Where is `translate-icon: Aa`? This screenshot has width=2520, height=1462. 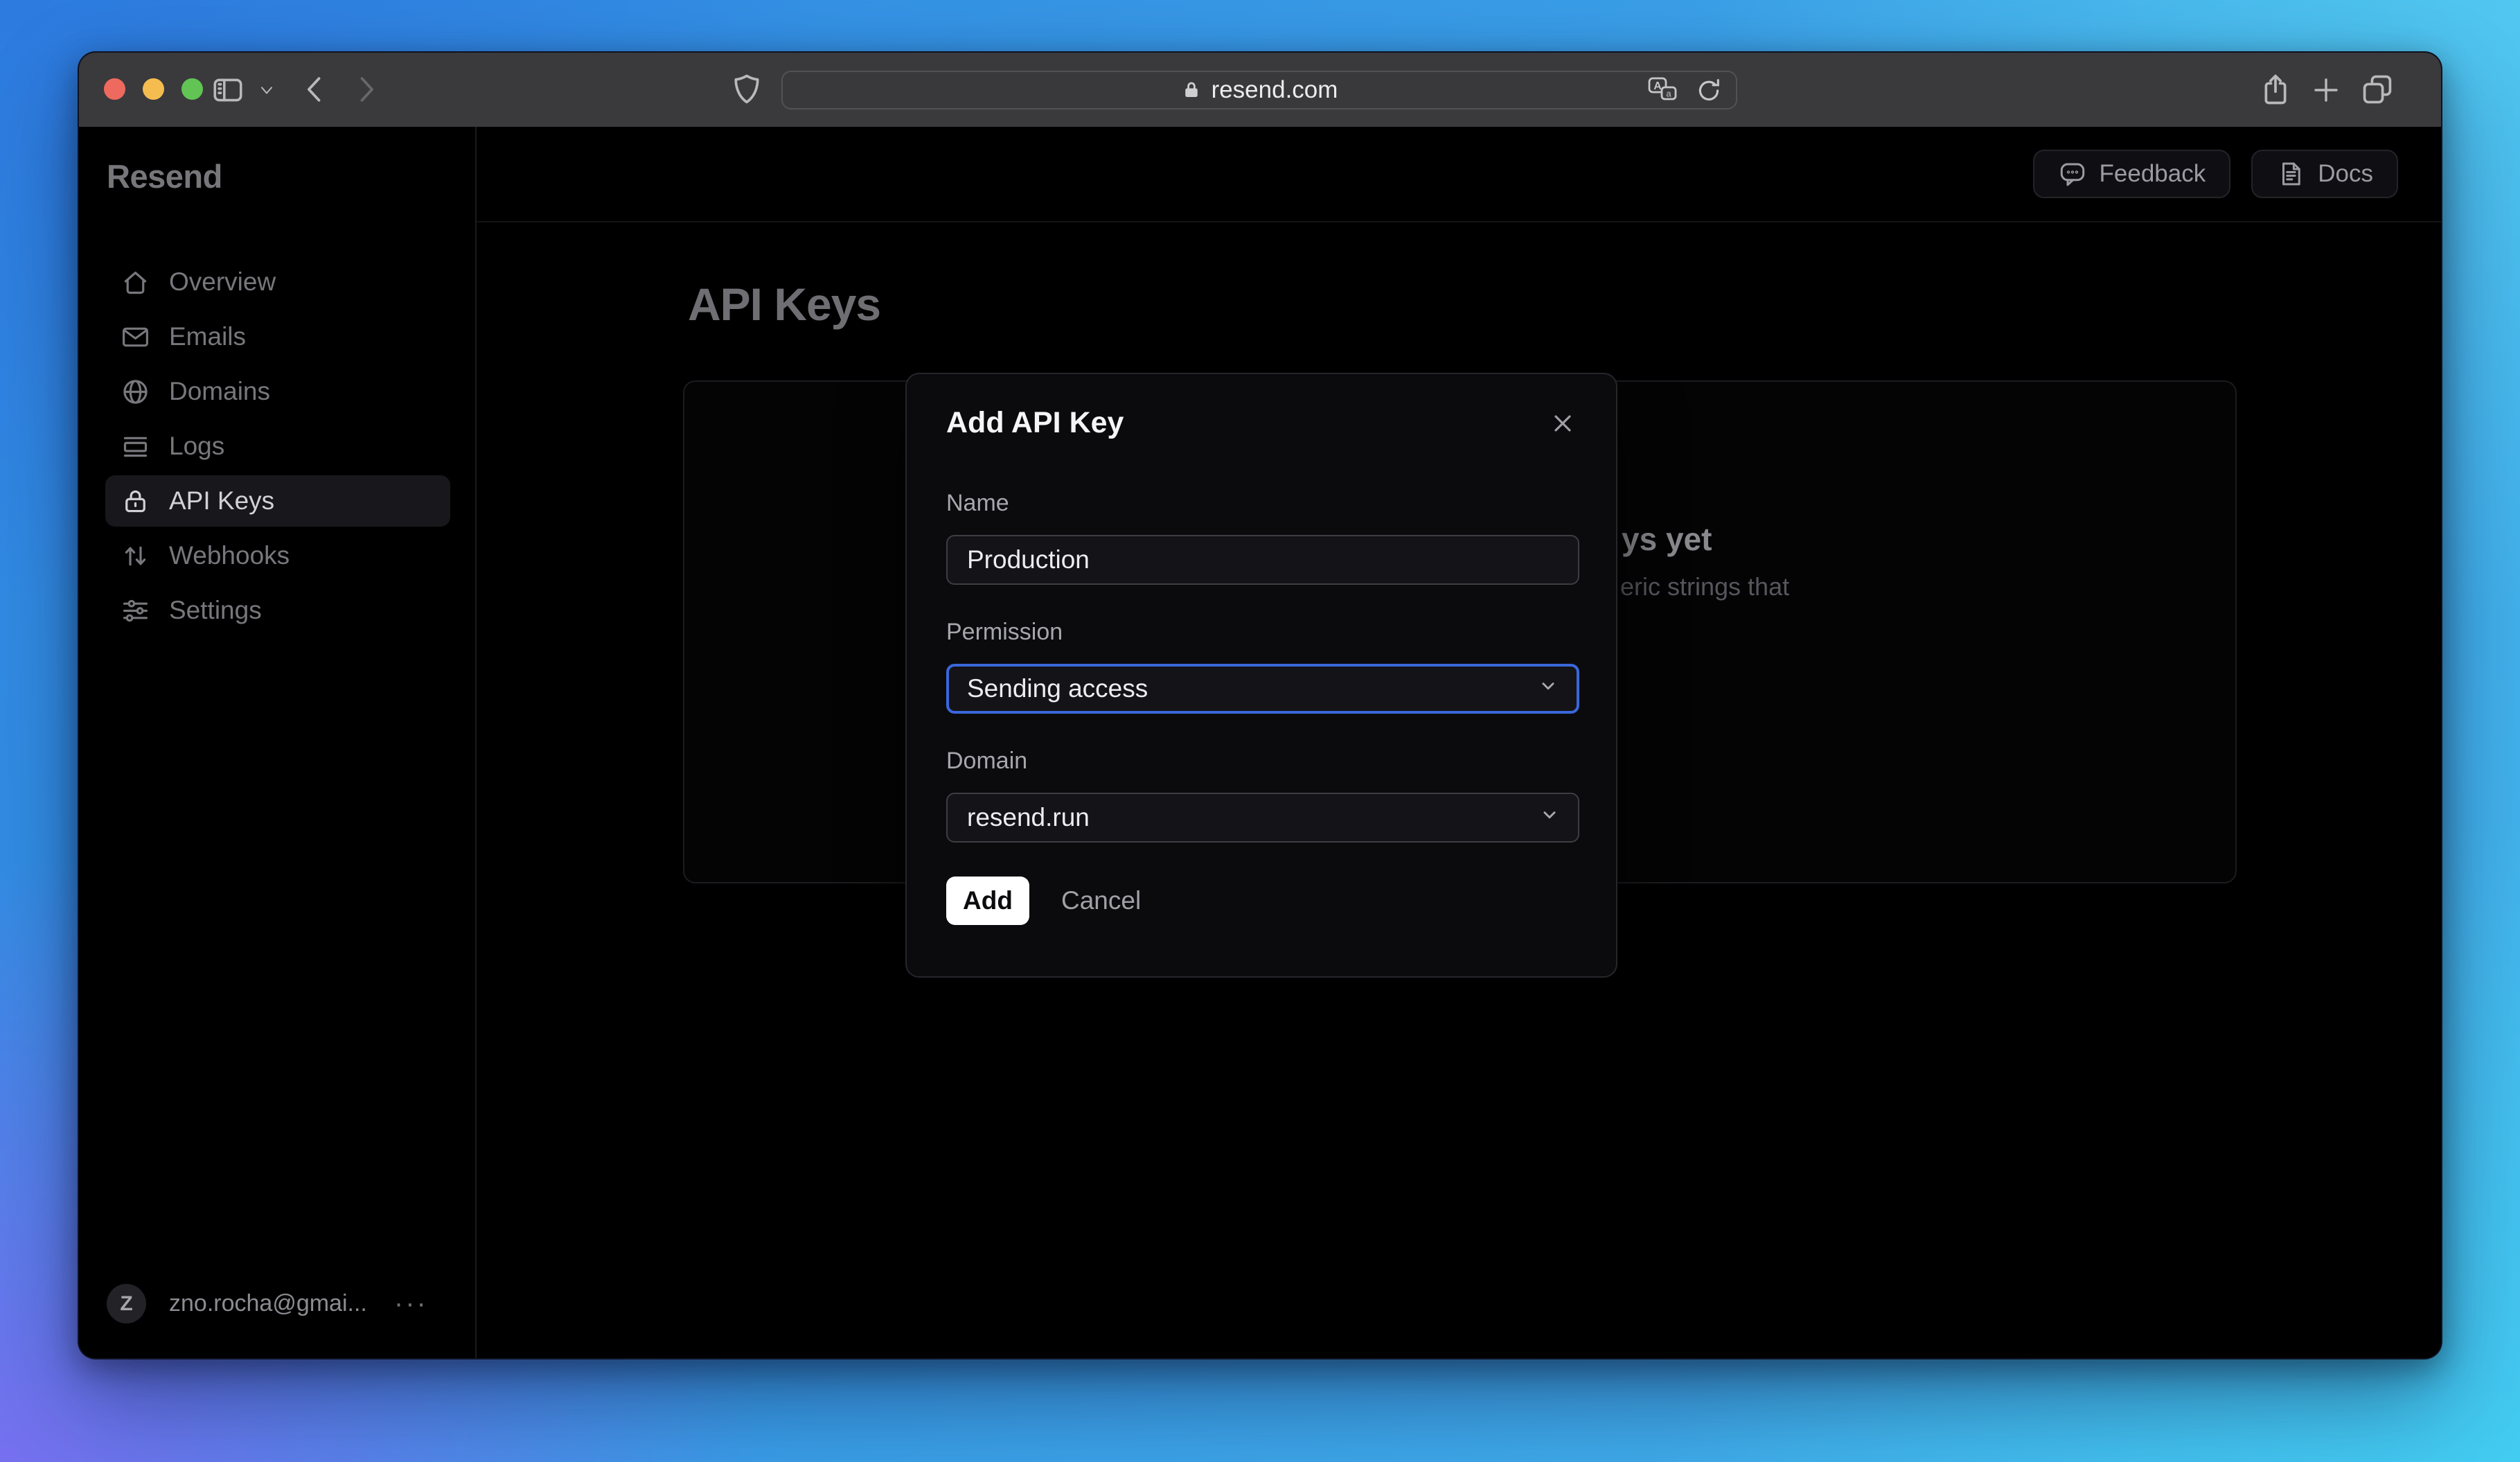 translate-icon: Aa is located at coordinates (1662, 90).